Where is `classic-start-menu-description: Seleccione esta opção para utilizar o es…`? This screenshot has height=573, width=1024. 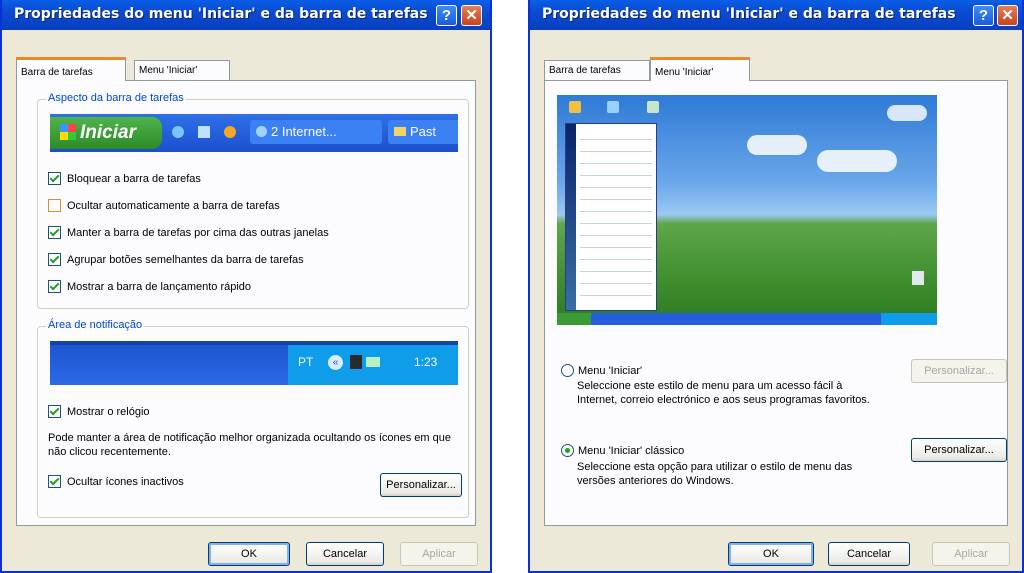
classic-start-menu-description: Seleccione esta opção para utilizar o es… is located at coordinates (715, 474).